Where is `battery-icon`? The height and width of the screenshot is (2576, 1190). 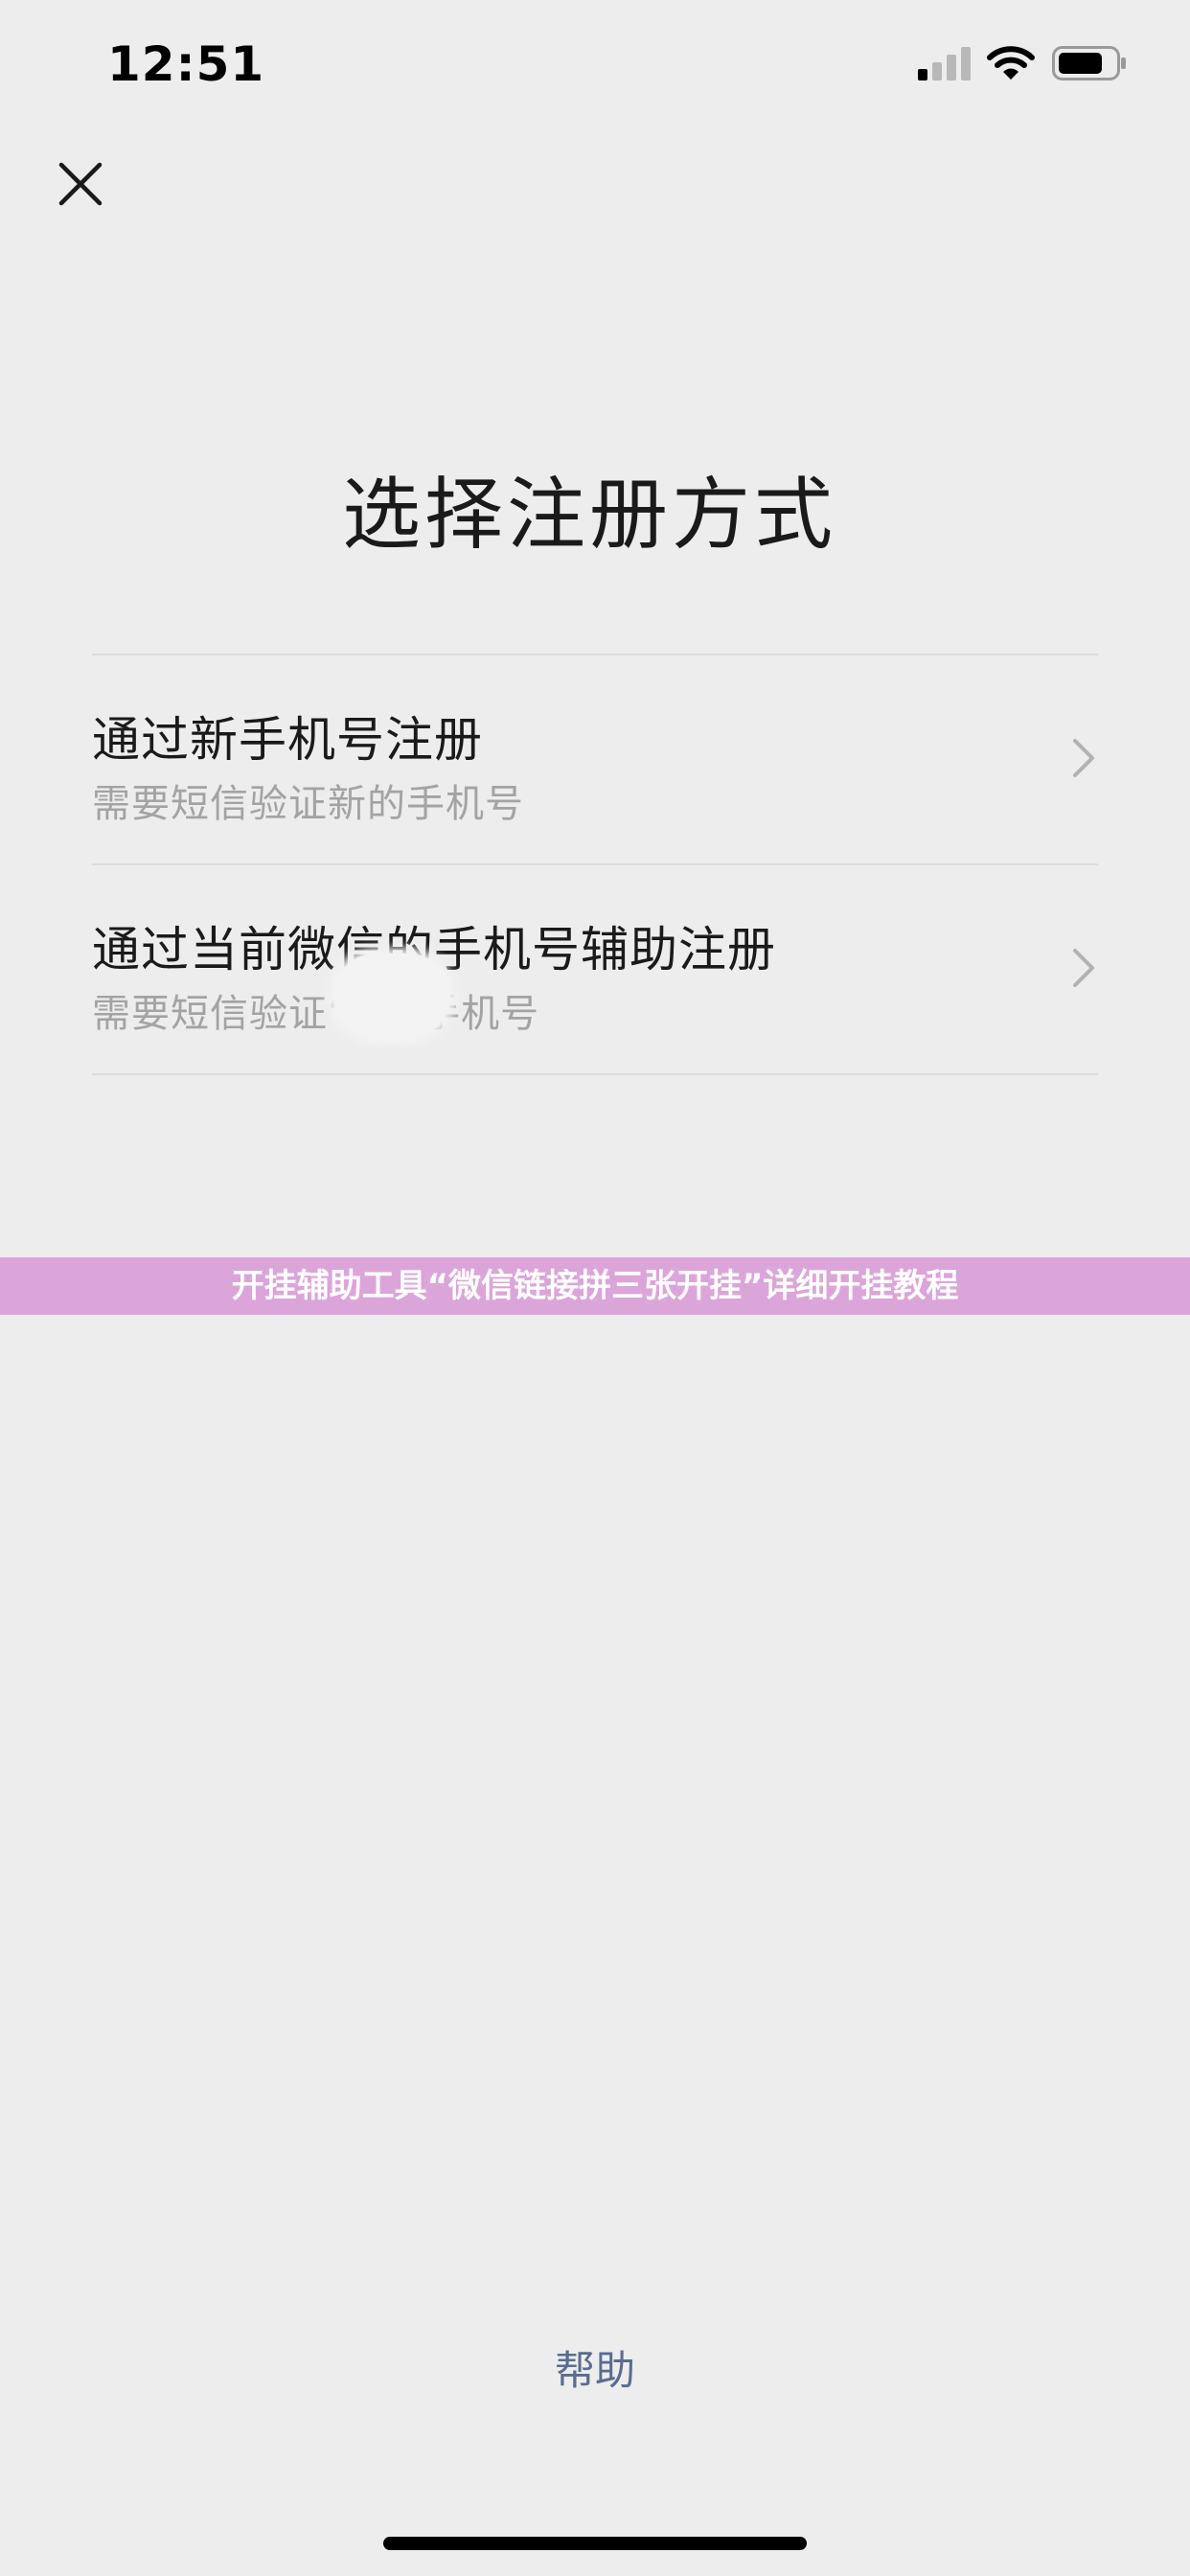 battery-icon is located at coordinates (1089, 63).